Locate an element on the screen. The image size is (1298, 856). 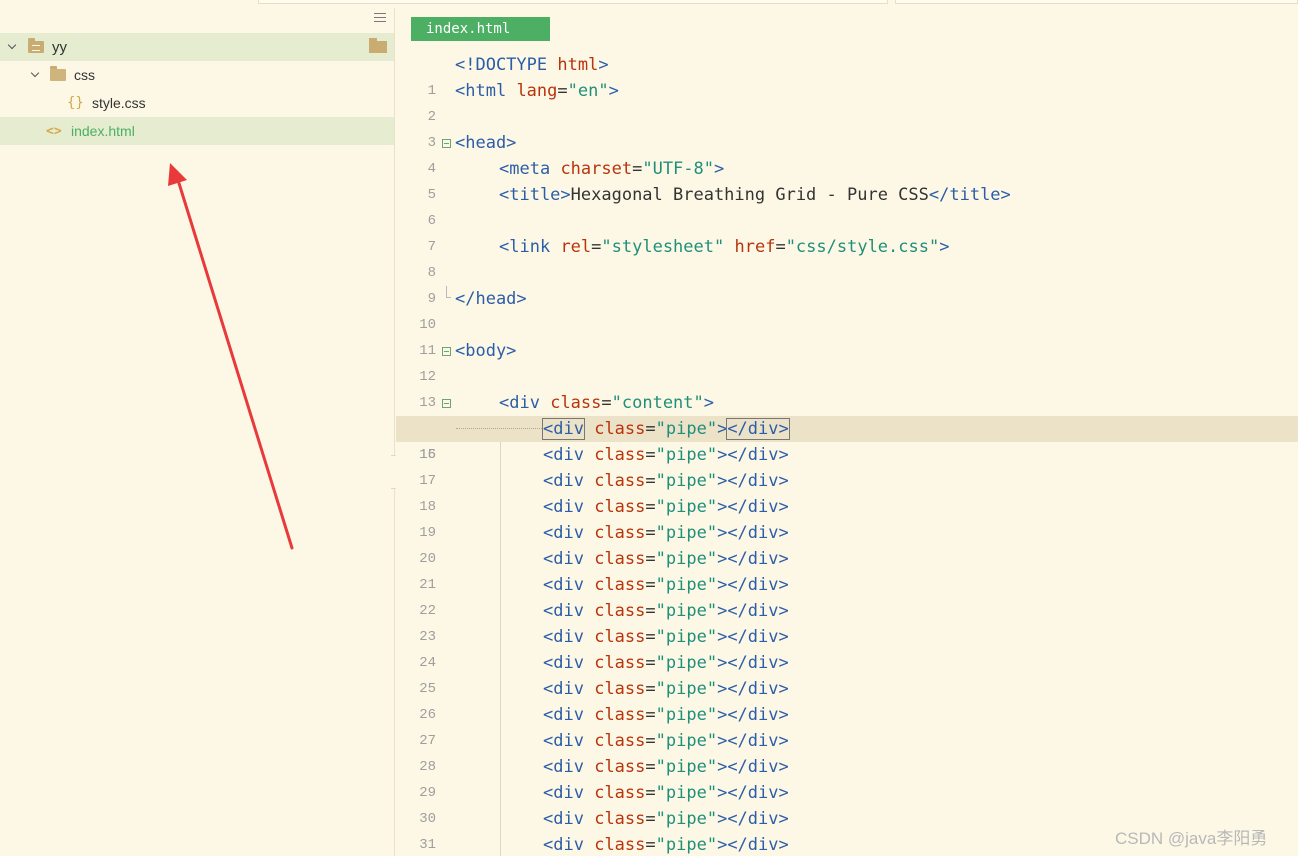
code-line: 25 <div class="pipe"></div> is located at coordinates (847, 689).